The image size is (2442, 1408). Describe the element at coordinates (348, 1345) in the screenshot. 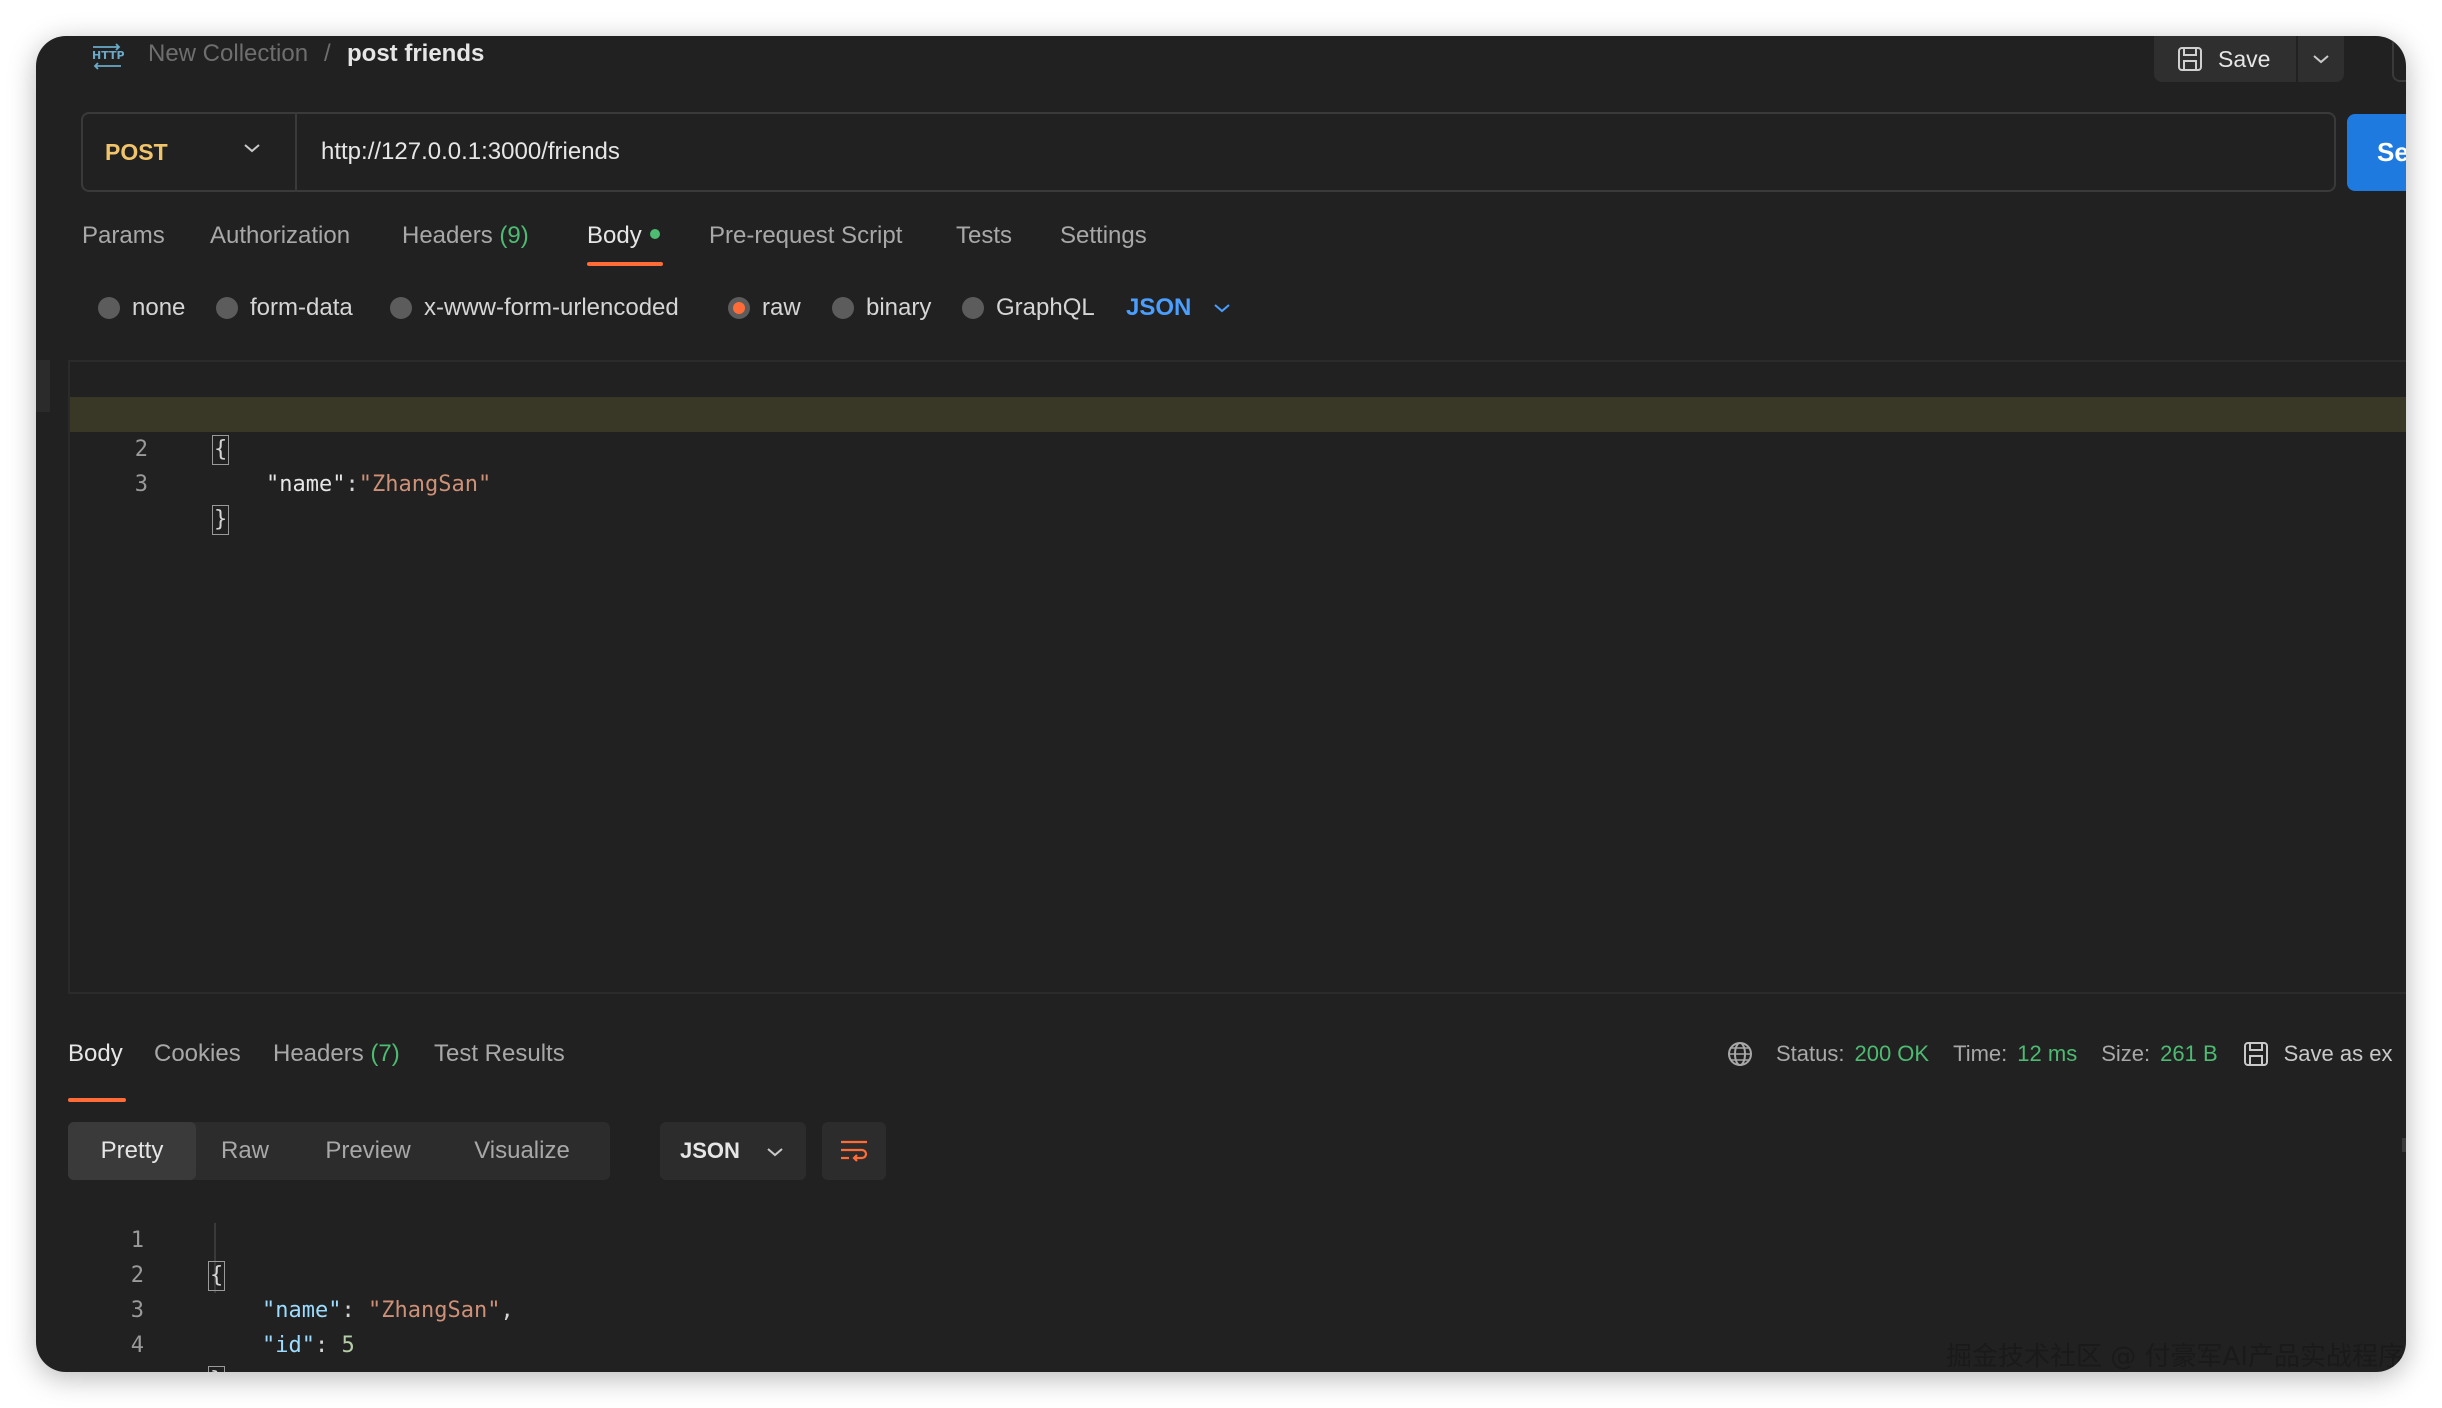

I see `json-value: 5` at that location.